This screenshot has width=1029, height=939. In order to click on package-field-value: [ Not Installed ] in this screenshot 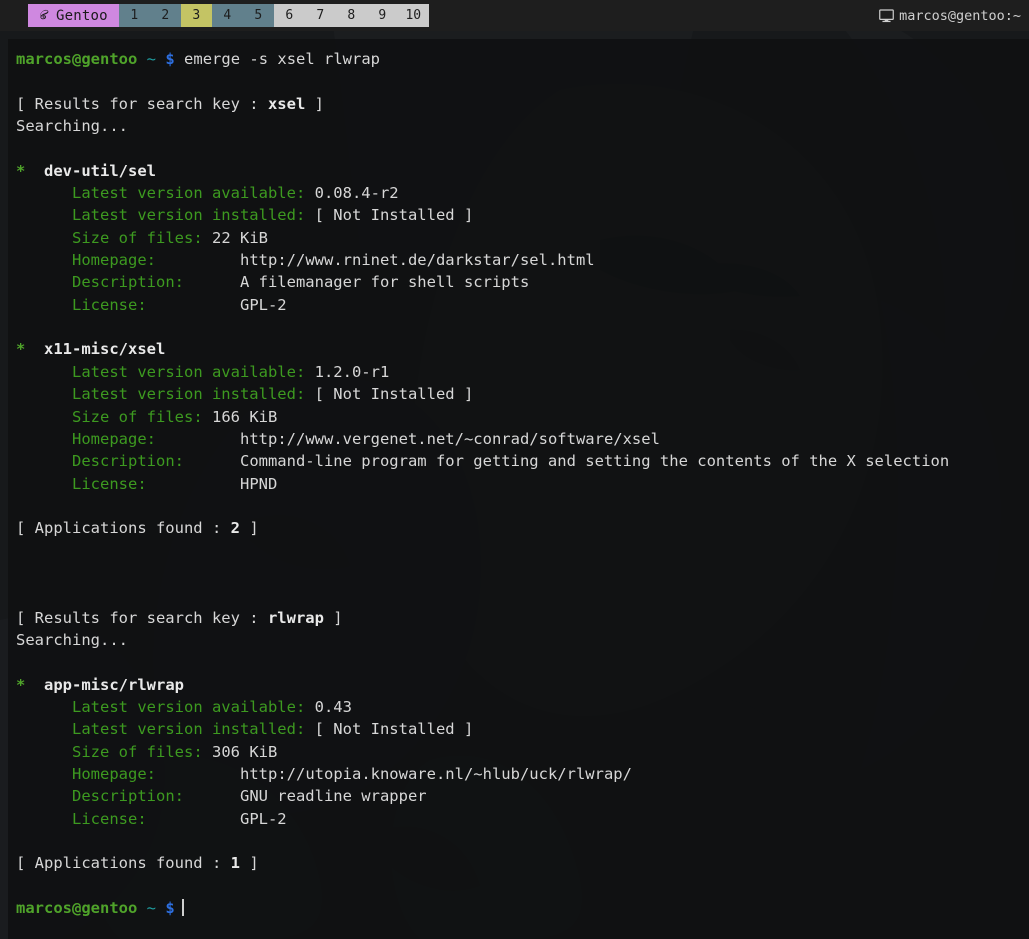, I will do `click(394, 394)`.